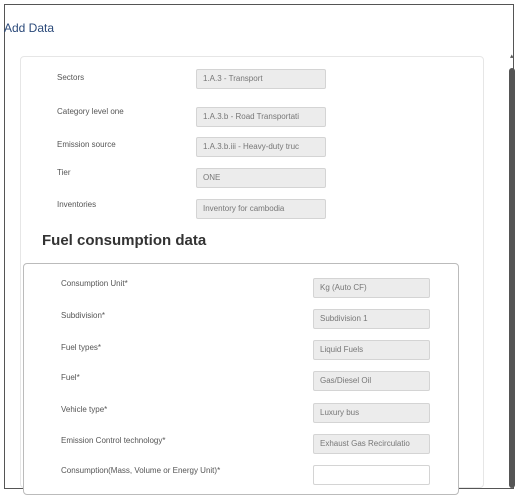 Image resolution: width=518 pixels, height=495 pixels. What do you see at coordinates (371, 413) in the screenshot?
I see `vehicle-type-field: Luxury bus` at bounding box center [371, 413].